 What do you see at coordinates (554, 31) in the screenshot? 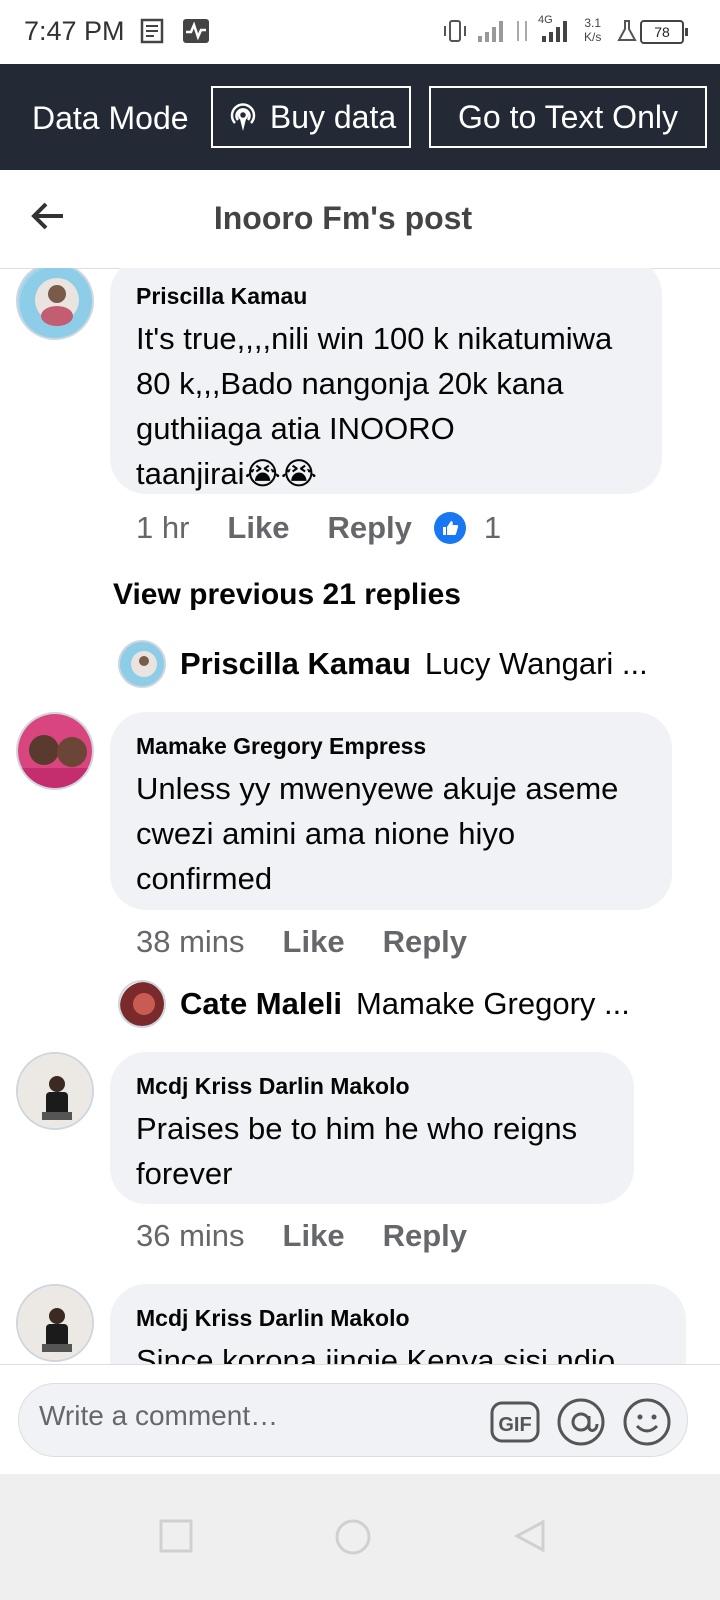
I see `signal-strength-icon` at bounding box center [554, 31].